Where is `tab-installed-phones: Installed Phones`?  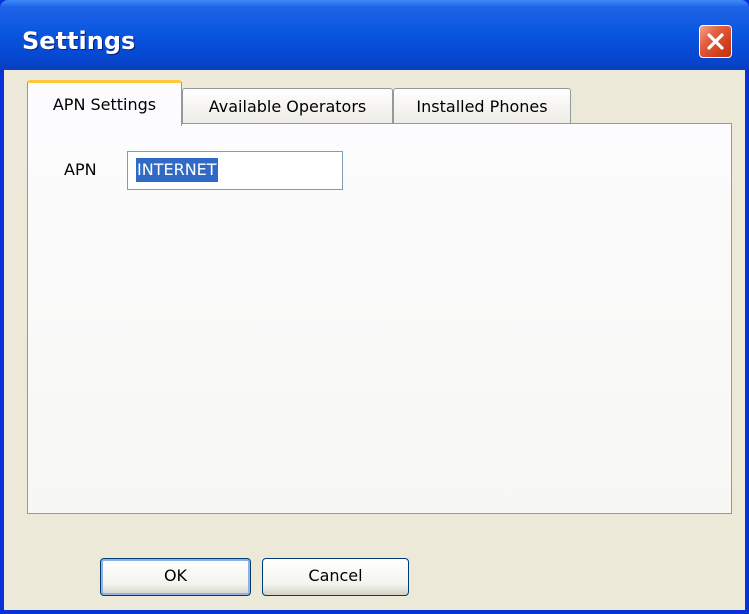 tab-installed-phones: Installed Phones is located at coordinates (482, 106).